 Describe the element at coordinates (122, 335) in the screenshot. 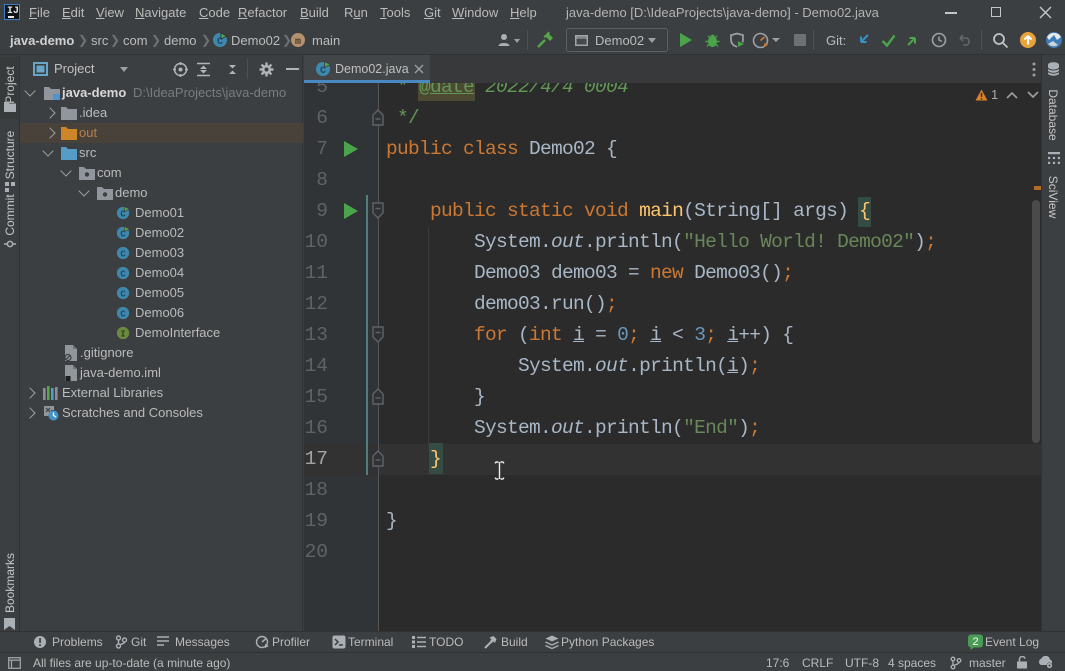

I see `svg-text: I` at that location.